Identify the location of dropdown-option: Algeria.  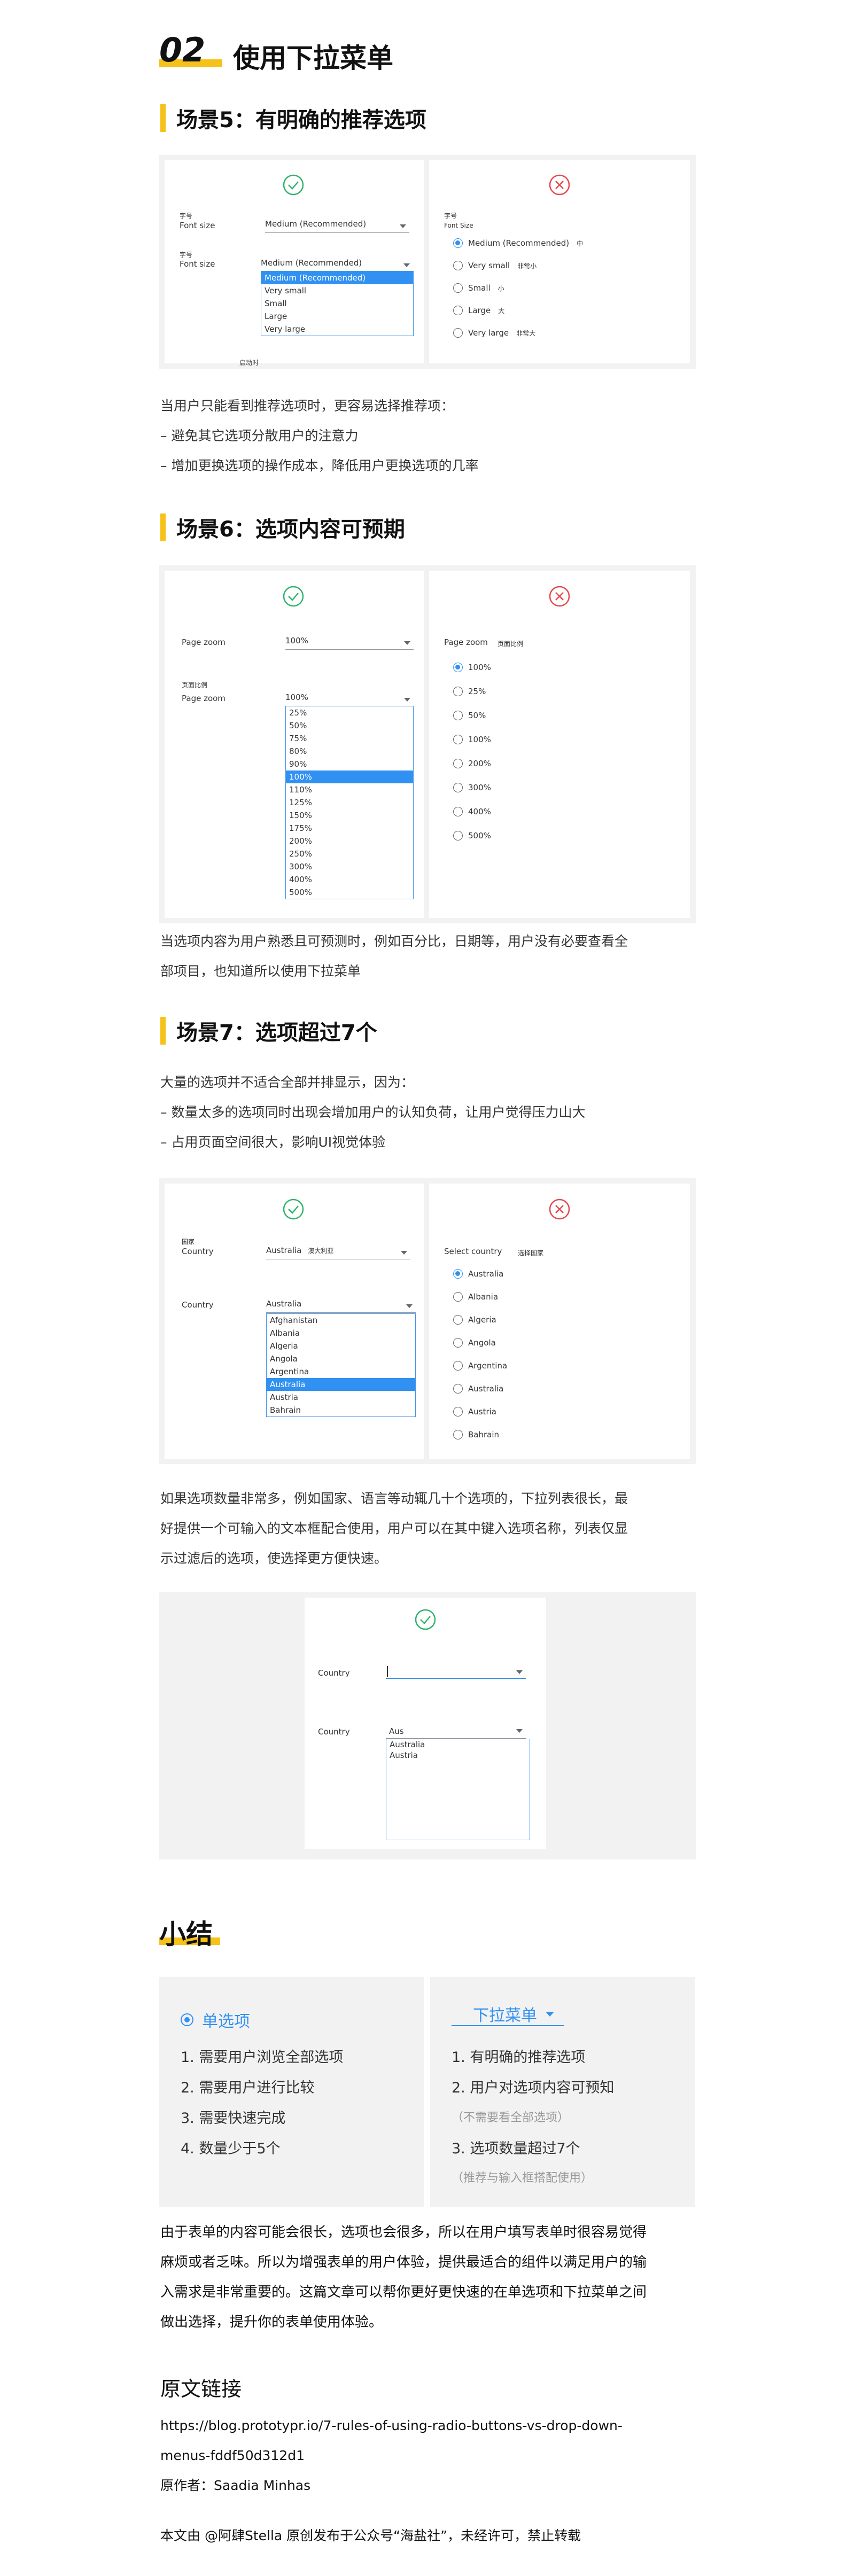
(341, 1346).